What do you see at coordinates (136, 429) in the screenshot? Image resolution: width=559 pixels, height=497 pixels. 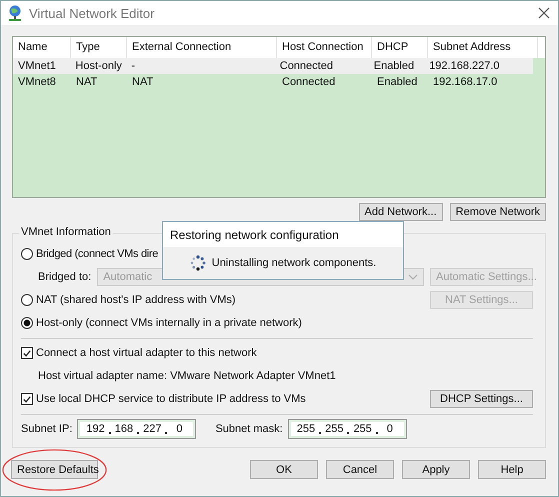 I see `ip-address-field: 192 168 227 0` at bounding box center [136, 429].